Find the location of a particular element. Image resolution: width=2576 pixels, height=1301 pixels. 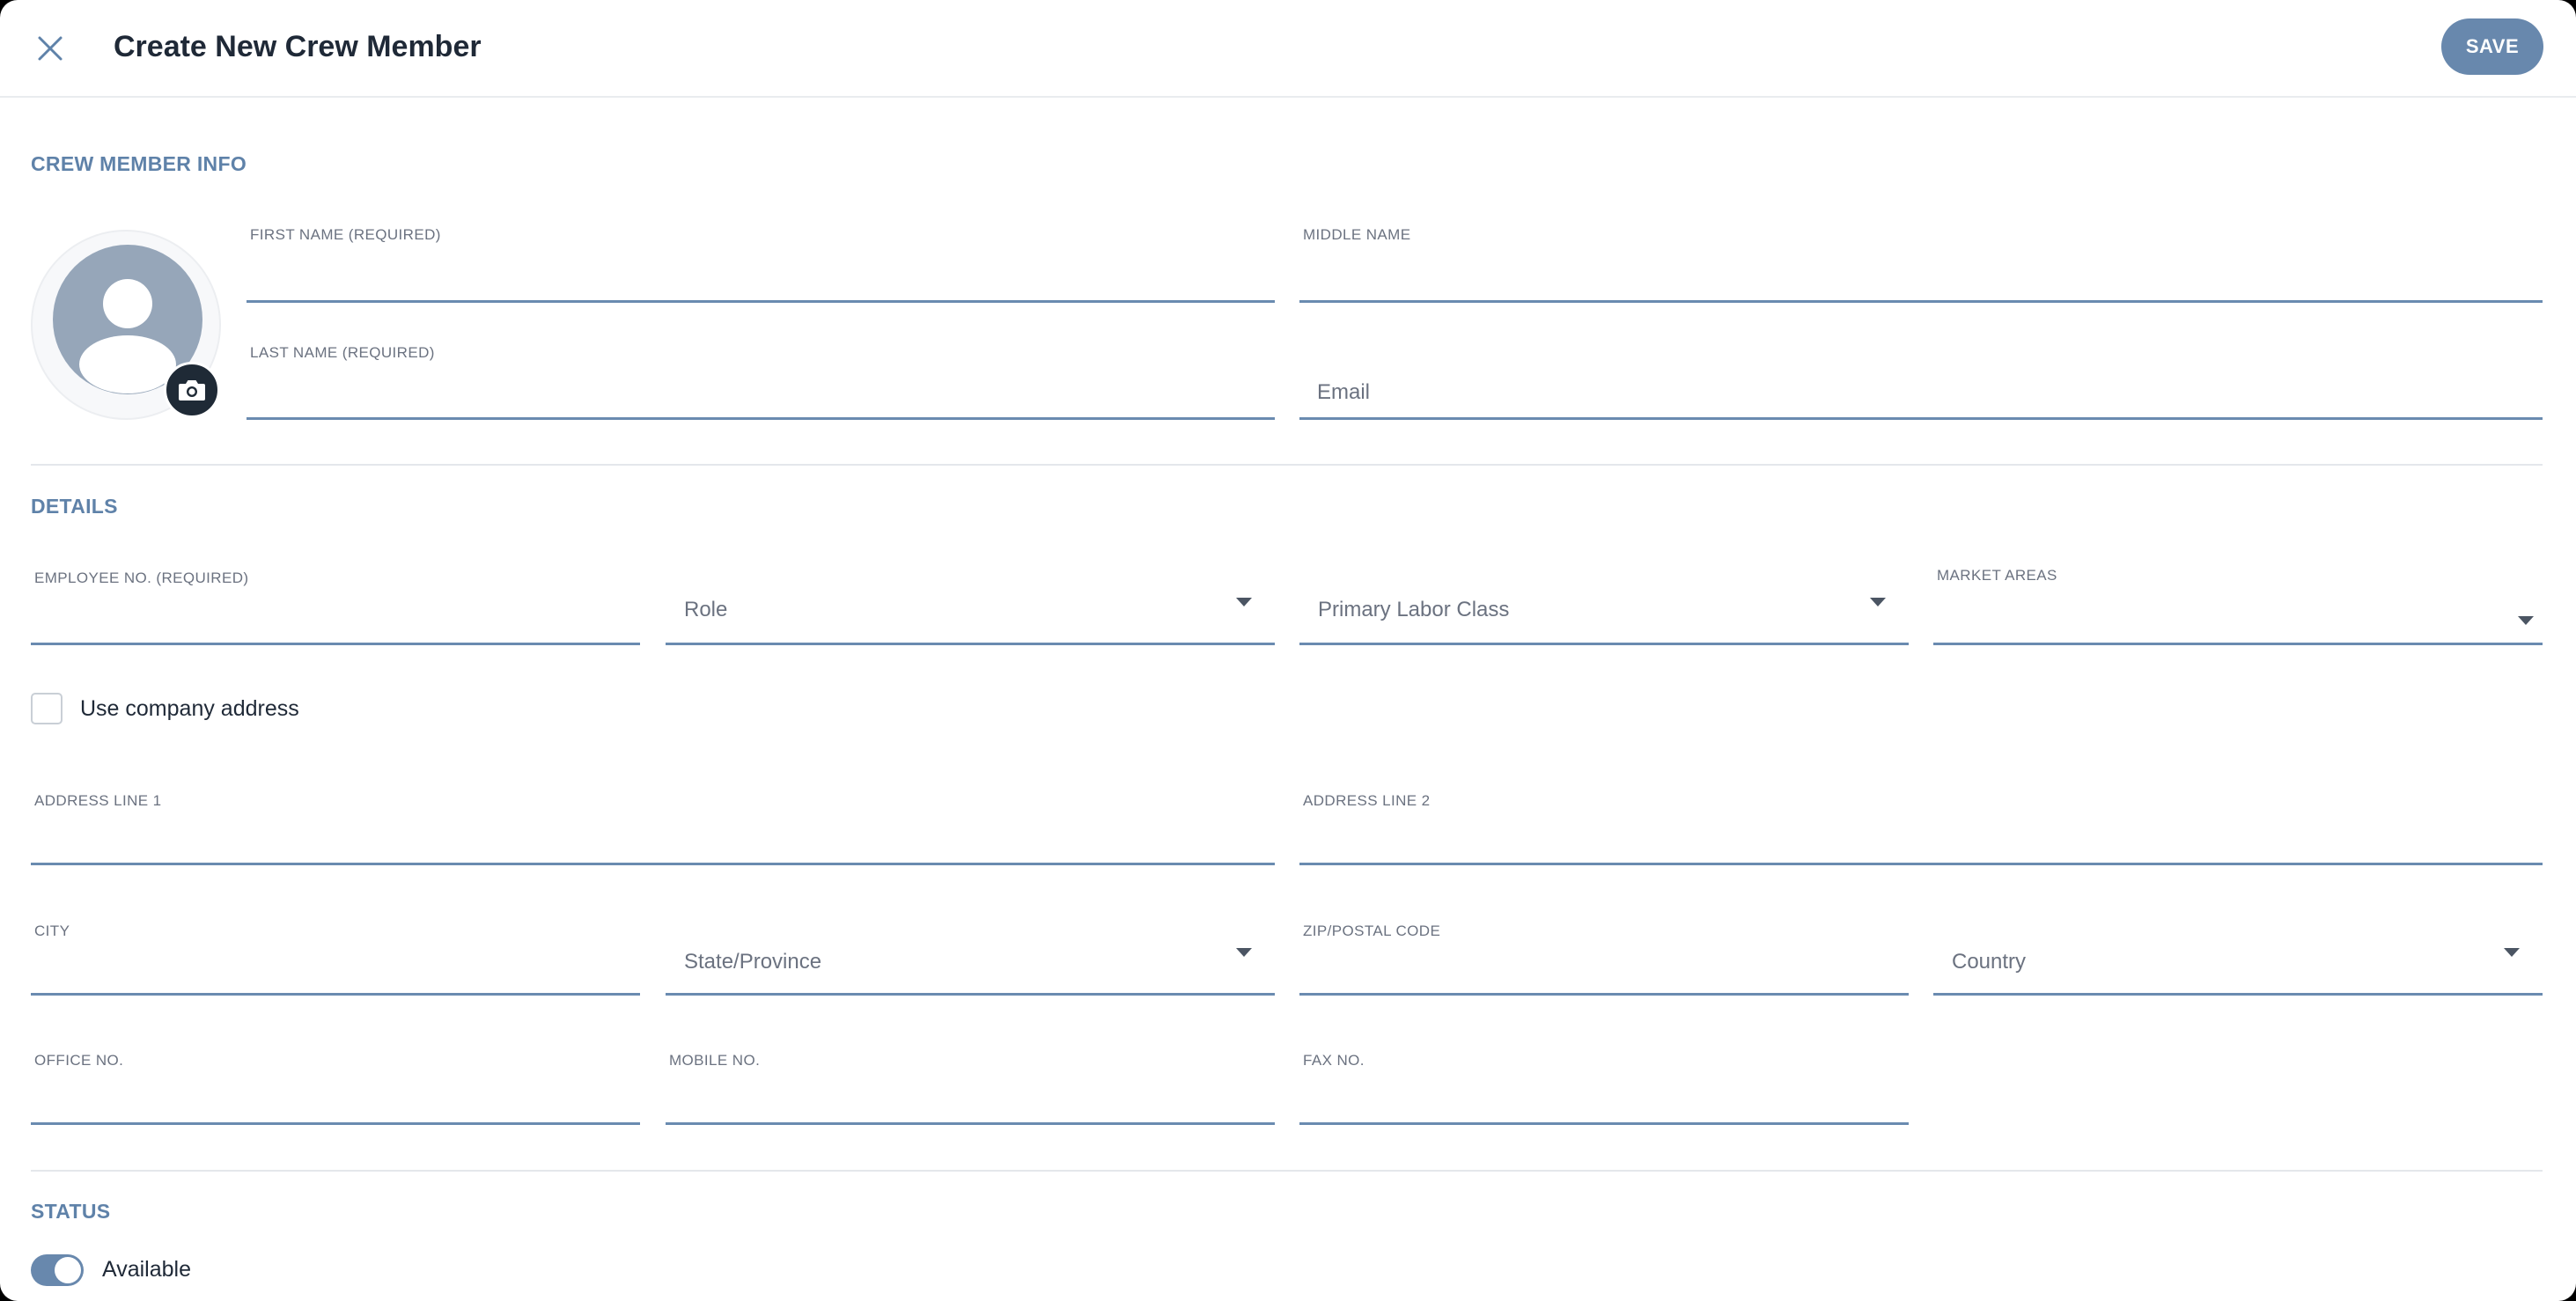

primary-labor-class-placeholder: Primary Labor Class is located at coordinates (1414, 609).